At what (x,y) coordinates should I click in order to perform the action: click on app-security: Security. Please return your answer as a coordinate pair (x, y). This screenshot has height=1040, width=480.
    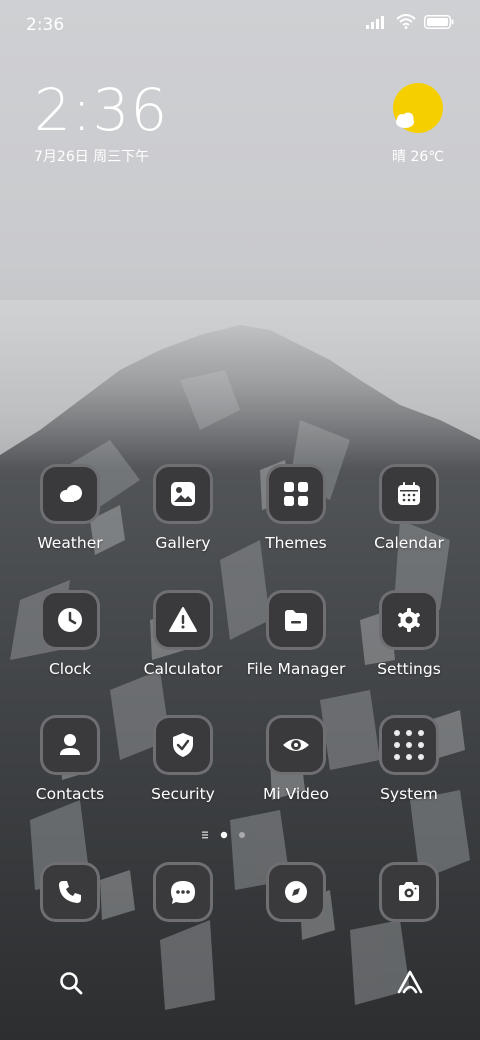
    Looking at the image, I should click on (183, 759).